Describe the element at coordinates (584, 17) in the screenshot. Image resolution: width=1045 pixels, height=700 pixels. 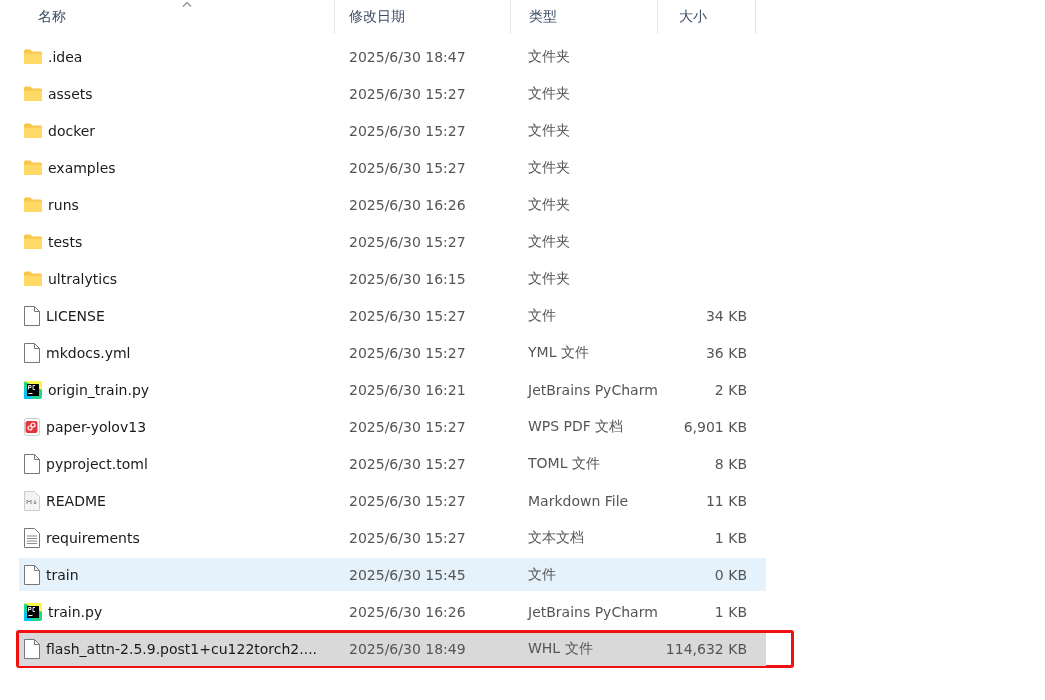
I see `column-header: 类型` at that location.